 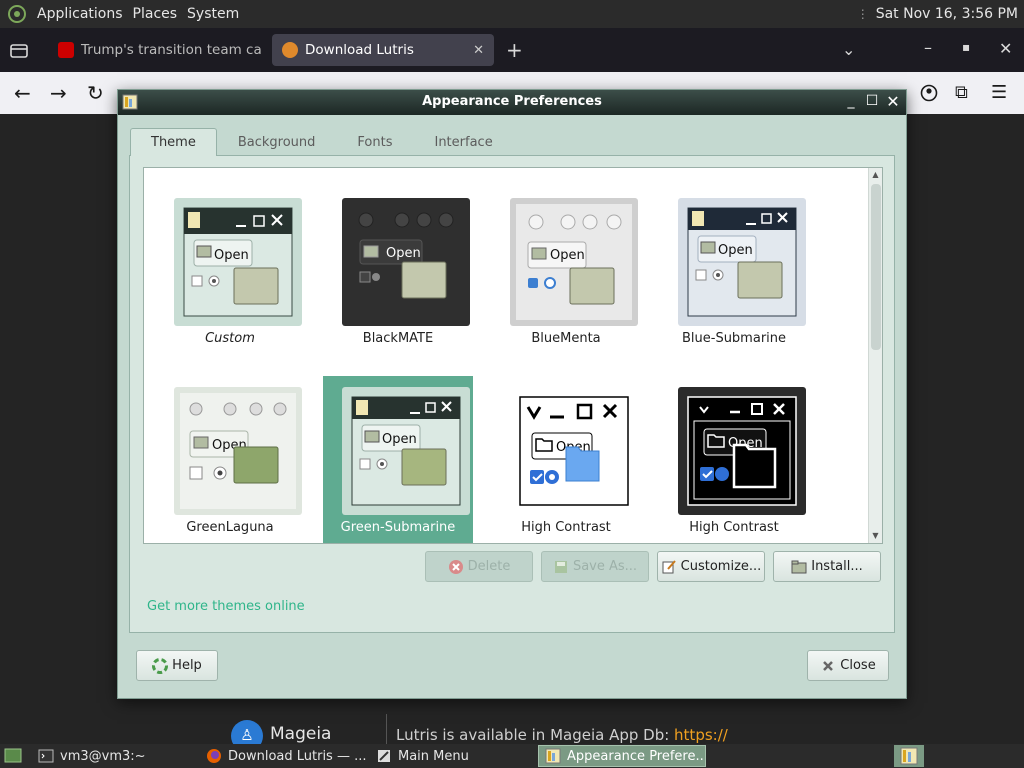 I want to click on show-desktop-icon, so click(x=13, y=756).